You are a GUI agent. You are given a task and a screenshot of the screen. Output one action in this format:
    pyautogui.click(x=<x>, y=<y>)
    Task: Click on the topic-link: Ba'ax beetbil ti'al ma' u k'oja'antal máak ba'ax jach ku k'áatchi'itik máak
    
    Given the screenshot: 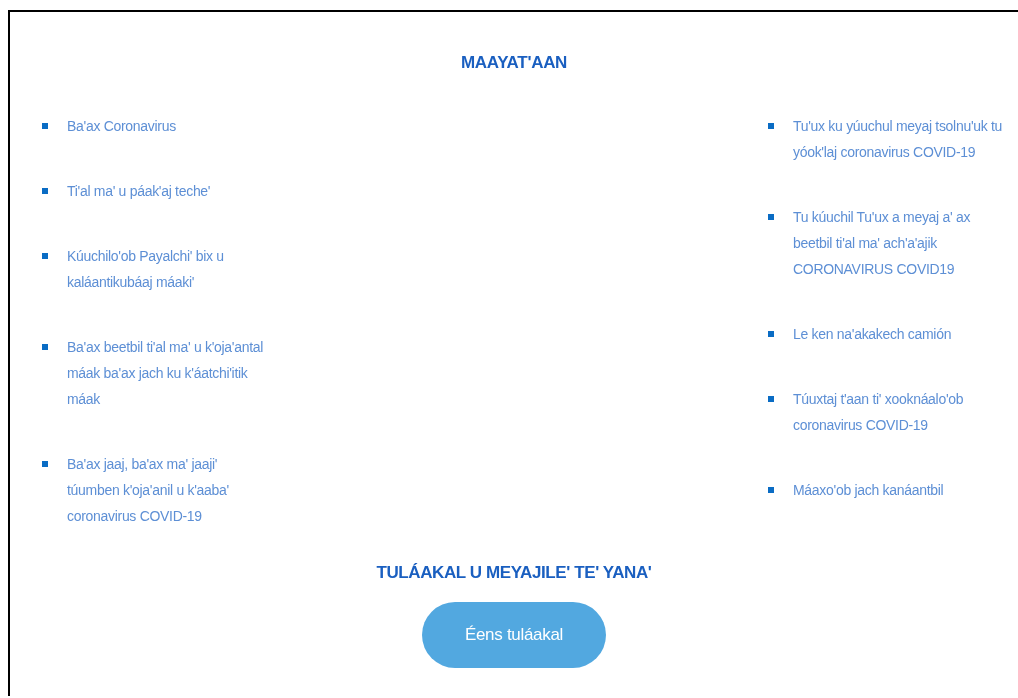 What is the action you would take?
    pyautogui.click(x=167, y=373)
    